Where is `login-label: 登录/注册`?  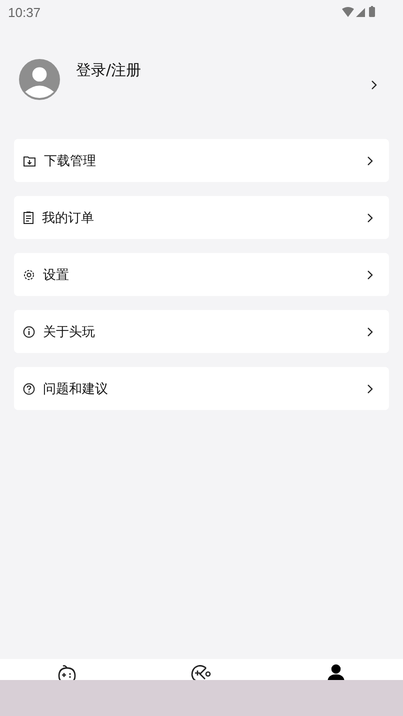 login-label: 登录/注册 is located at coordinates (109, 70).